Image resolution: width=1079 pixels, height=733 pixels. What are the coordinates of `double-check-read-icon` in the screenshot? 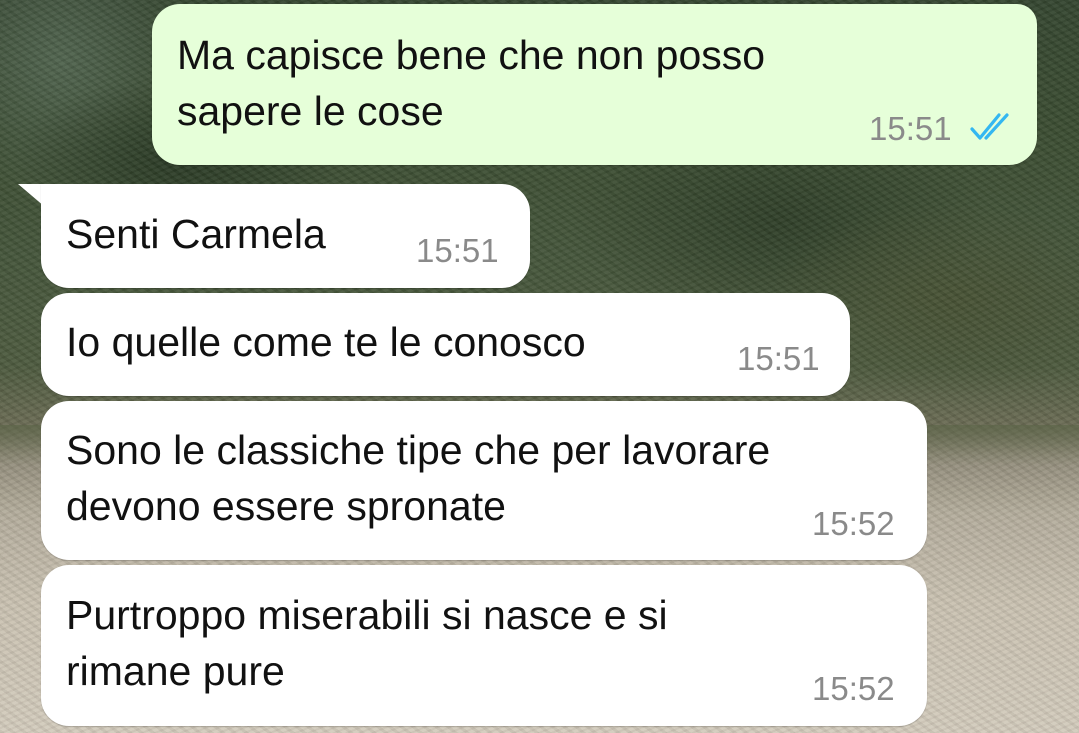 It's located at (989, 126).